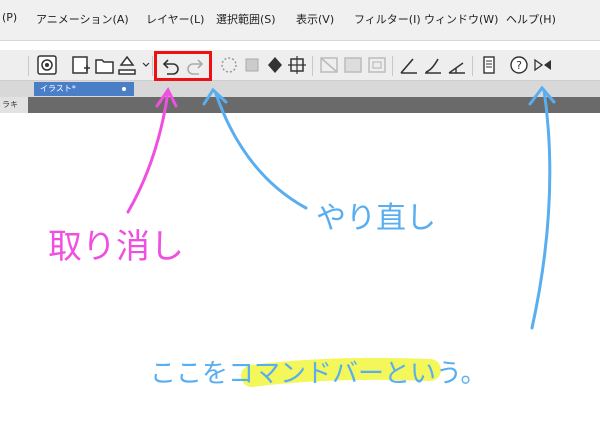  What do you see at coordinates (318, 374) in the screenshot?
I see `command-bar-annotation-text: ここをコマンドバーという。` at bounding box center [318, 374].